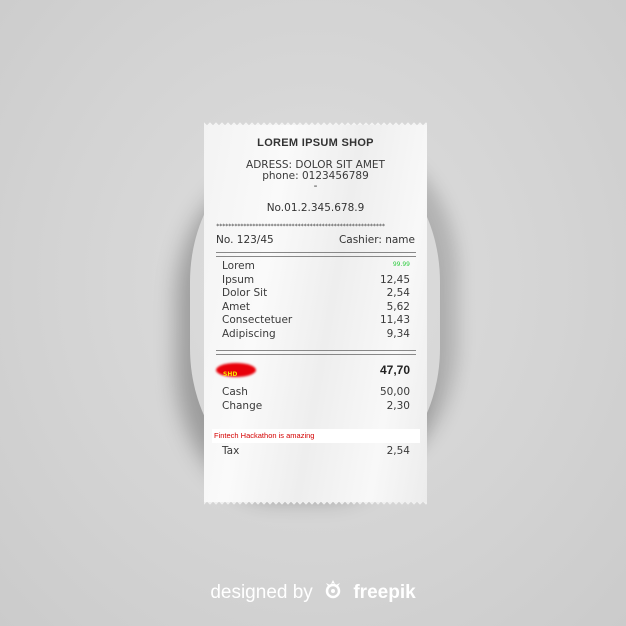  I want to click on receipt-bottom-edge, so click(315, 505).